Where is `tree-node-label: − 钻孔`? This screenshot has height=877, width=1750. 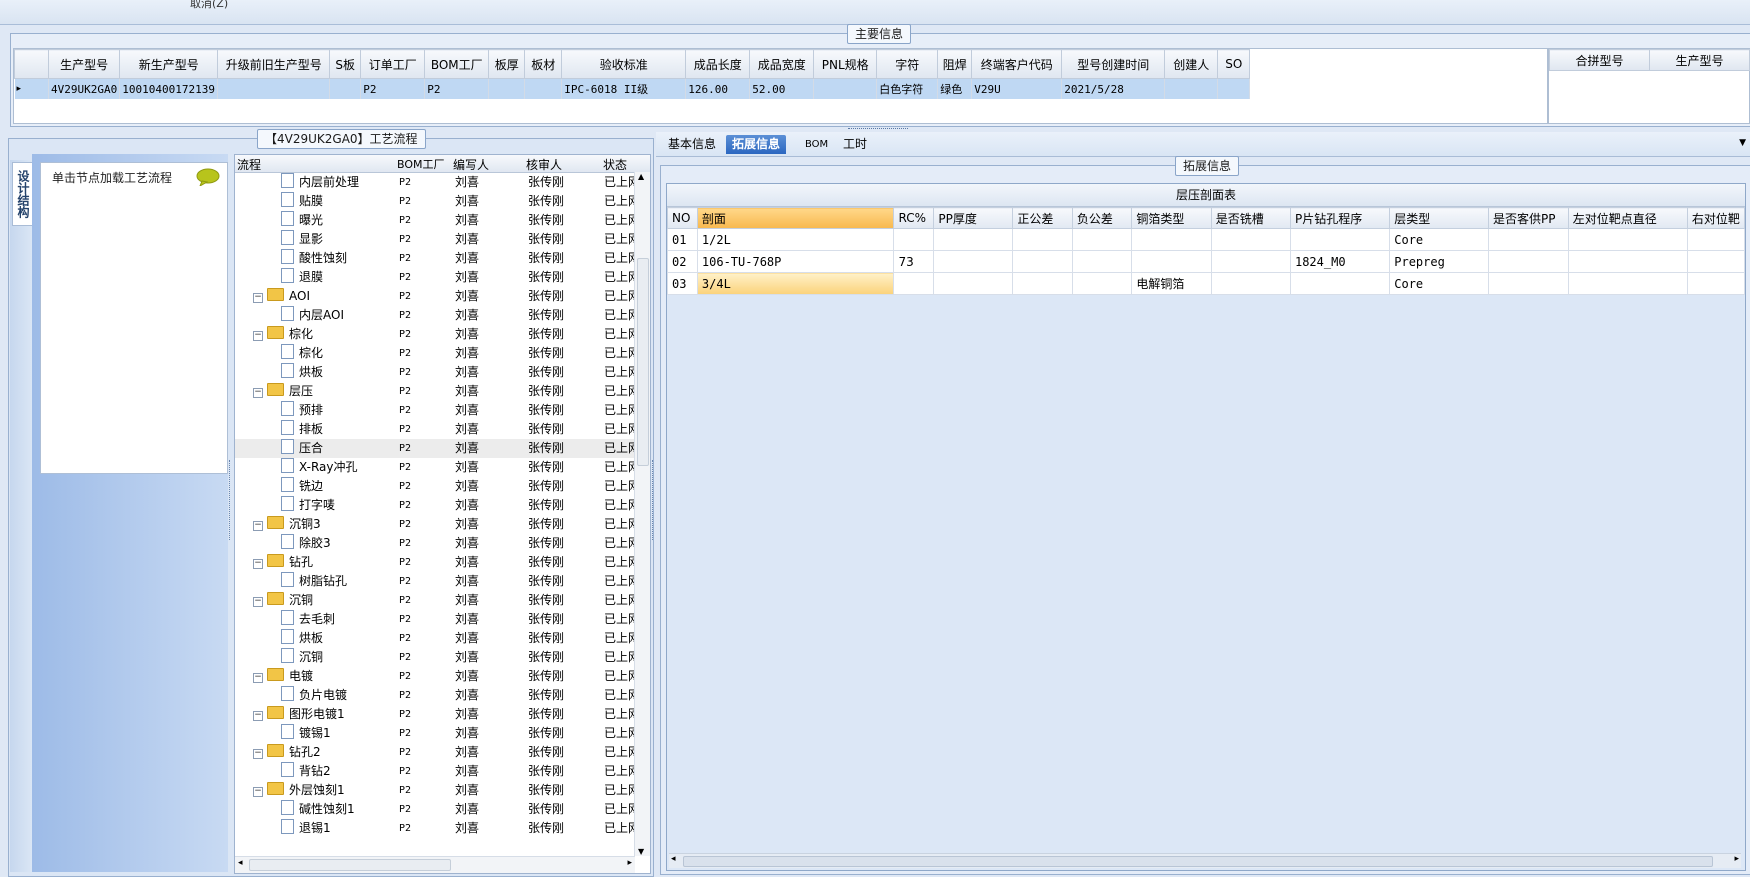 tree-node-label: − 钻孔 is located at coordinates (283, 562).